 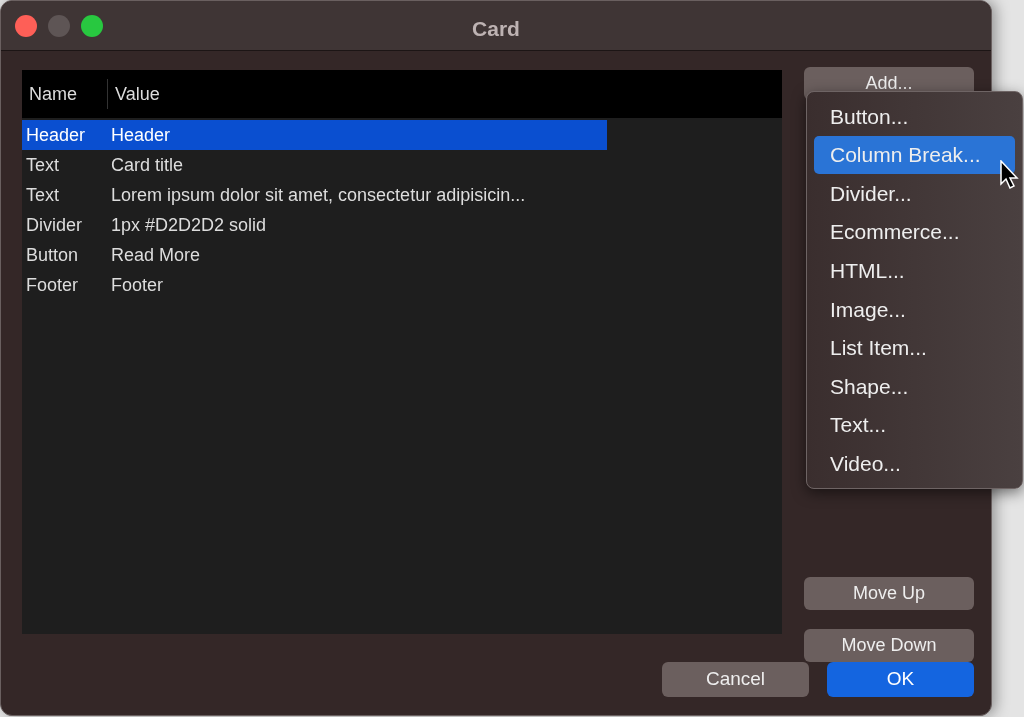 What do you see at coordinates (314, 285) in the screenshot?
I see `table-row: Footer Footer` at bounding box center [314, 285].